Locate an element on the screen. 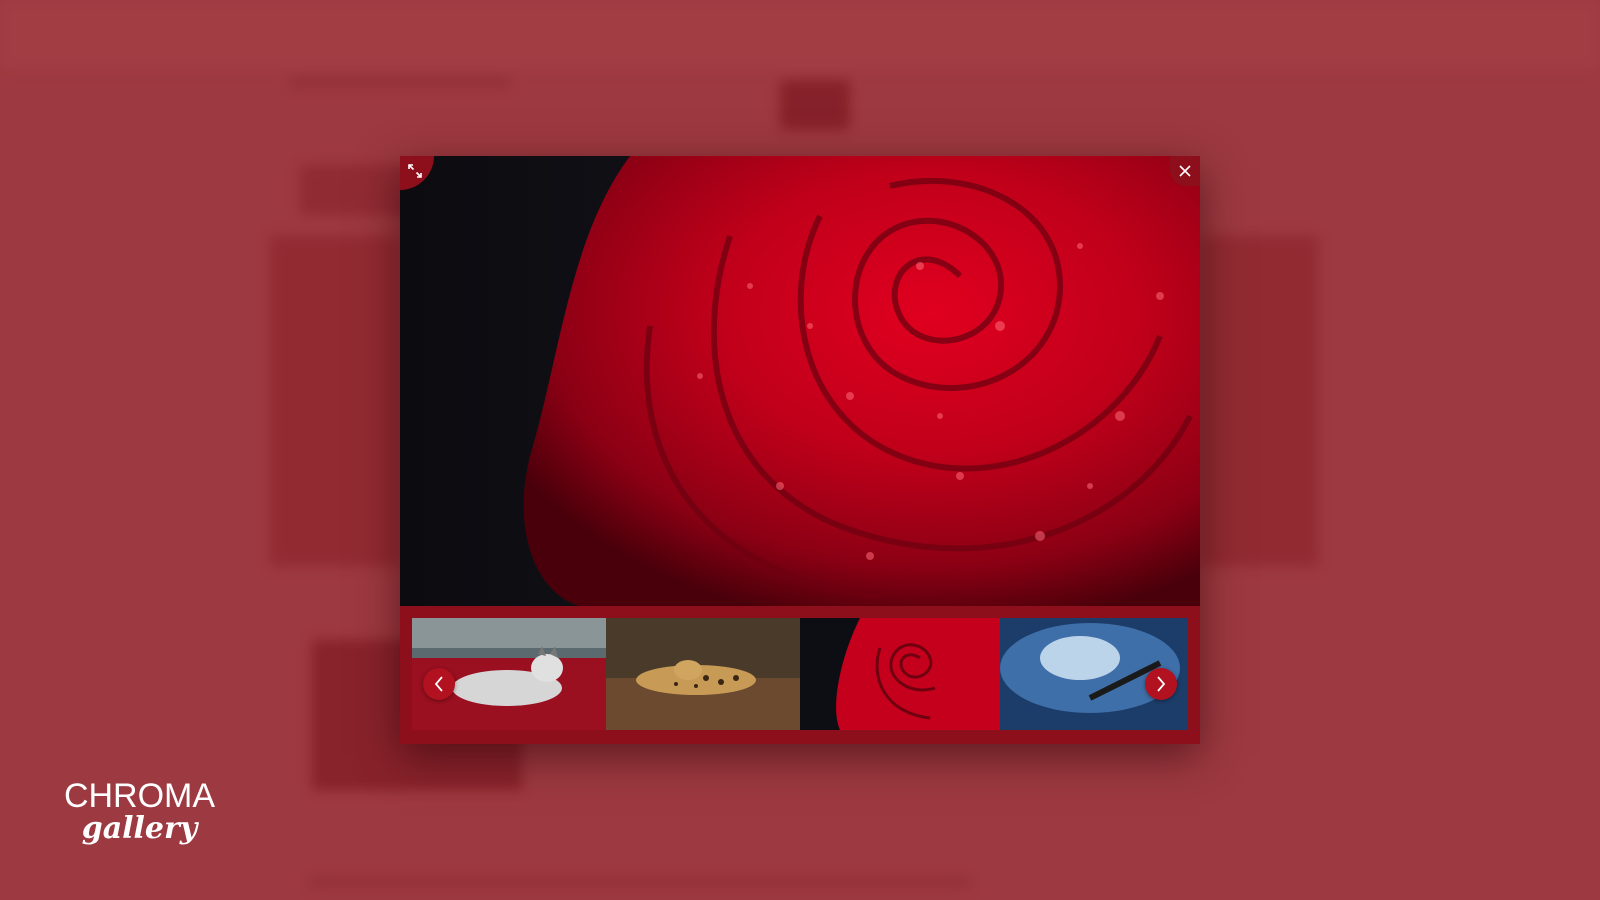 The width and height of the screenshot is (1600, 900). thumbnail-strip is located at coordinates (800, 674).